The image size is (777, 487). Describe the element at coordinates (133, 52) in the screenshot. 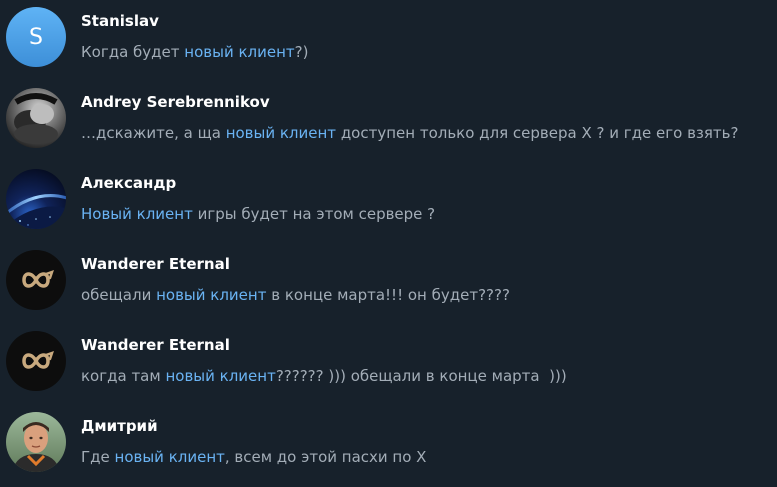

I see `snippet-text-before: Когда будет` at that location.